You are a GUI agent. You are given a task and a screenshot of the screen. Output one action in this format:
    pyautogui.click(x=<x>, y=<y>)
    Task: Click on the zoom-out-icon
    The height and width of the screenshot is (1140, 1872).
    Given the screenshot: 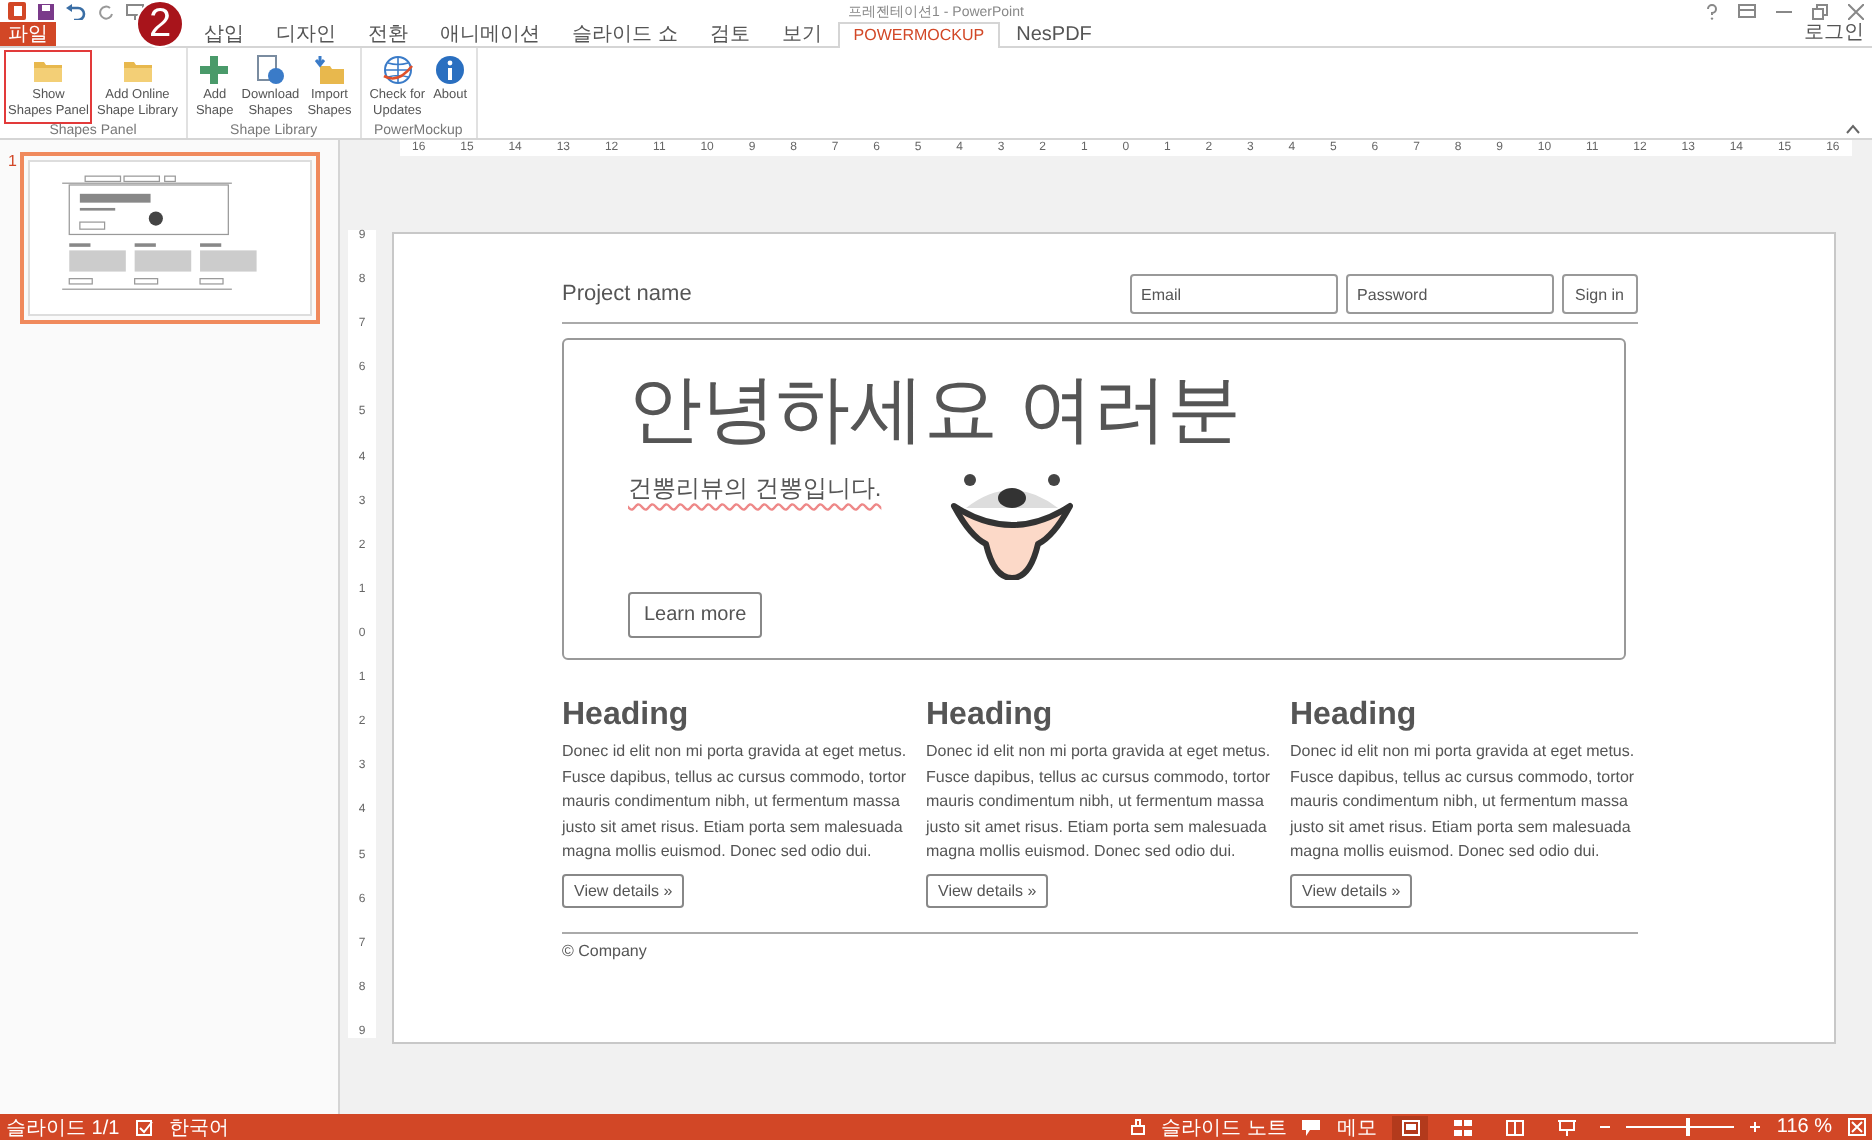 What is the action you would take?
    pyautogui.click(x=1605, y=1127)
    